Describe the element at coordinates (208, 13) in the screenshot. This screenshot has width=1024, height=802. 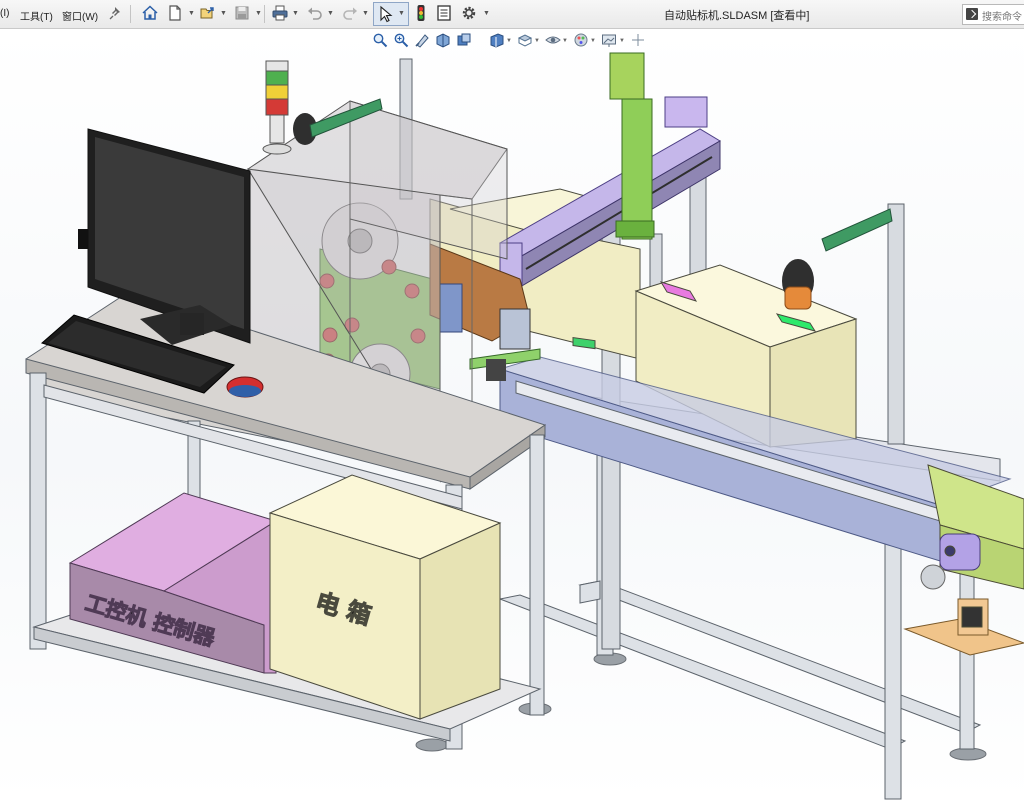
I see `open-icon` at that location.